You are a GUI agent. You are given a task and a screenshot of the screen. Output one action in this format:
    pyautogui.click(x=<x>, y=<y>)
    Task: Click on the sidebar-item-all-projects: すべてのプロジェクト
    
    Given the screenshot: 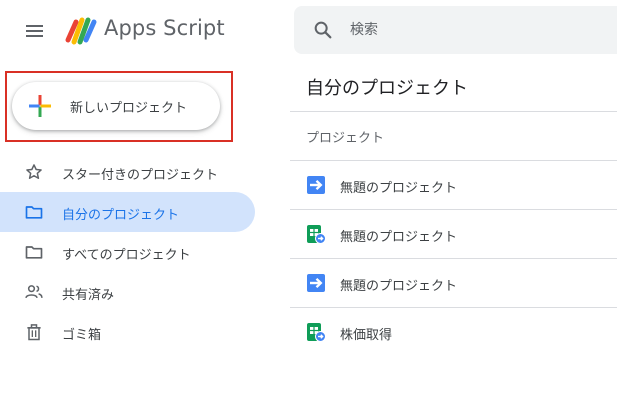 What is the action you would take?
    pyautogui.click(x=127, y=252)
    